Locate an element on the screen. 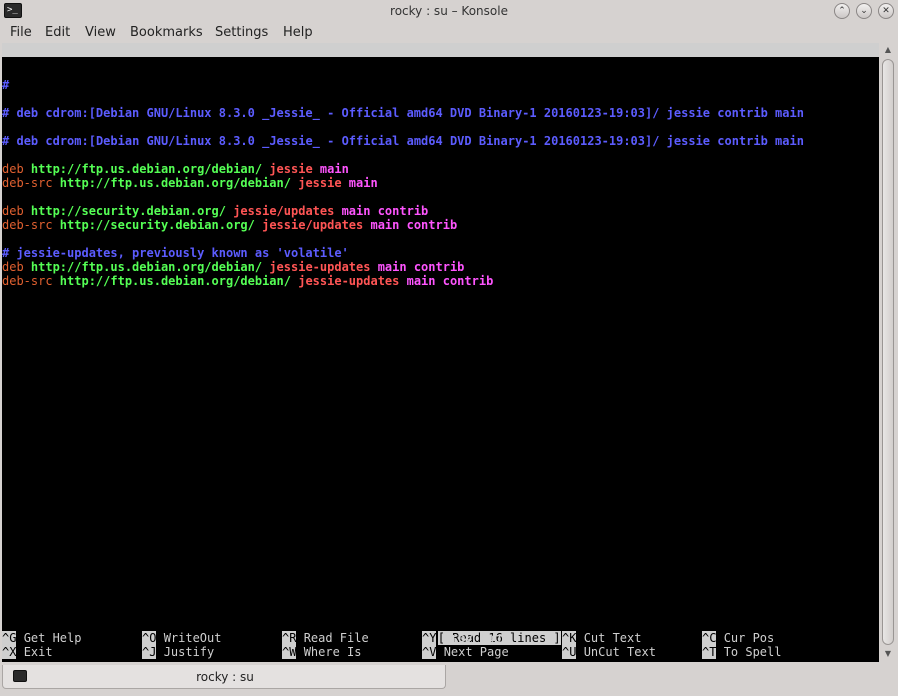 This screenshot has height=696, width=898. vertical-scrollbar: ▲ ▼ is located at coordinates (888, 352).